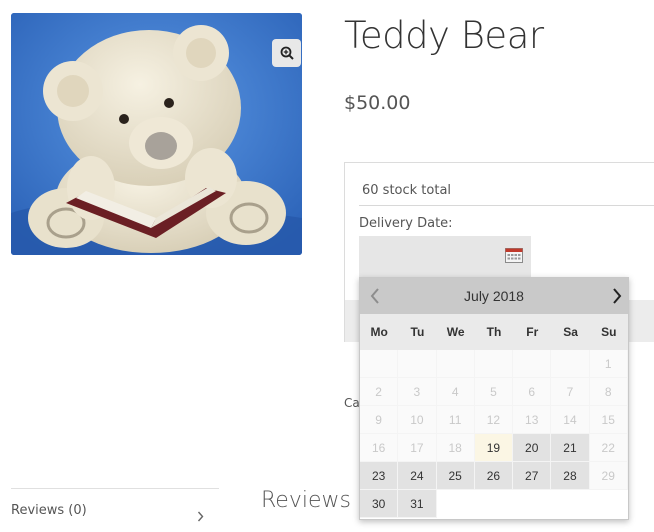 The height and width of the screenshot is (532, 654). Describe the element at coordinates (608, 392) in the screenshot. I see `day-cell: 8` at that location.